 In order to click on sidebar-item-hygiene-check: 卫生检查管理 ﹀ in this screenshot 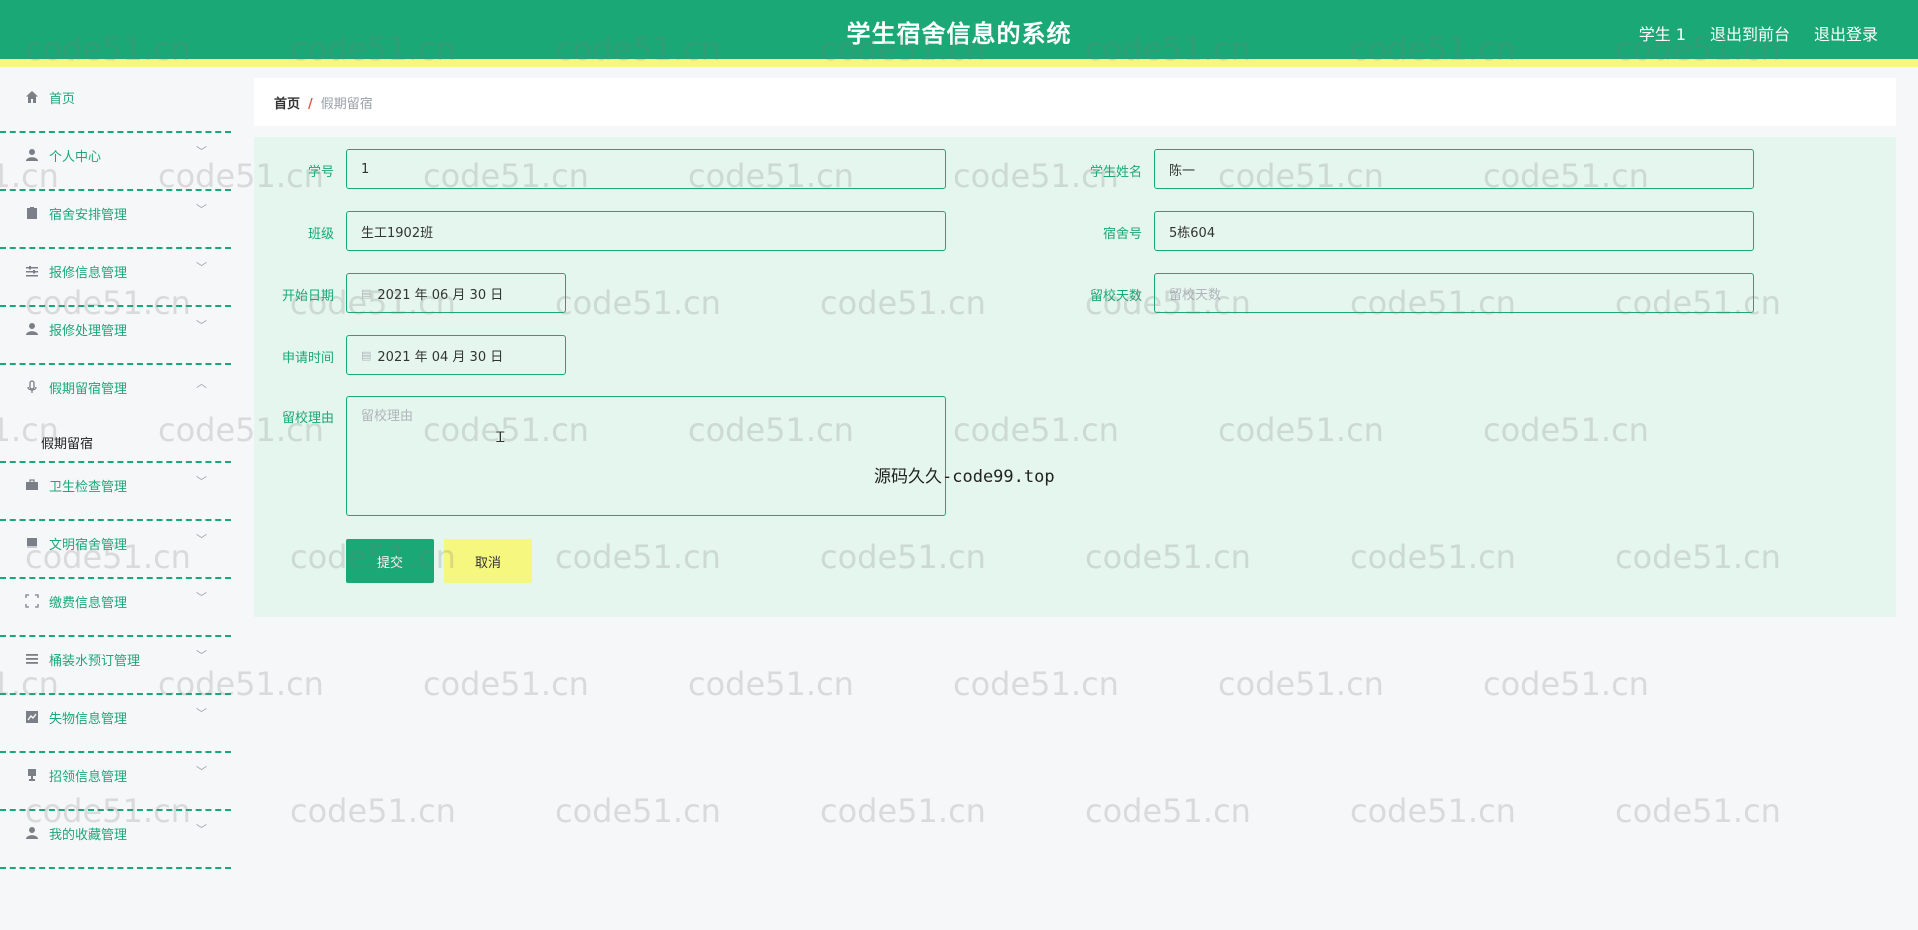, I will do `click(115, 492)`.